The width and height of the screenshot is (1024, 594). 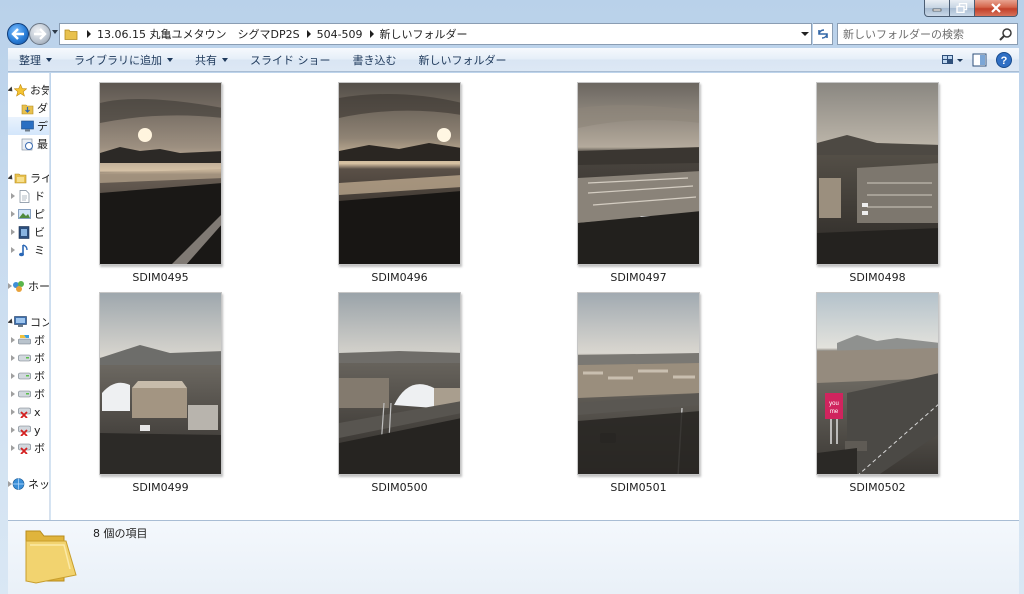 I want to click on desktop-icon, so click(x=27, y=126).